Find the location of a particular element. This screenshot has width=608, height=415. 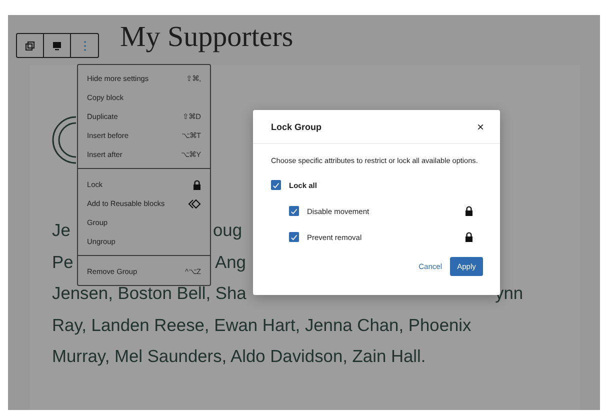

diamond-icon is located at coordinates (194, 203).